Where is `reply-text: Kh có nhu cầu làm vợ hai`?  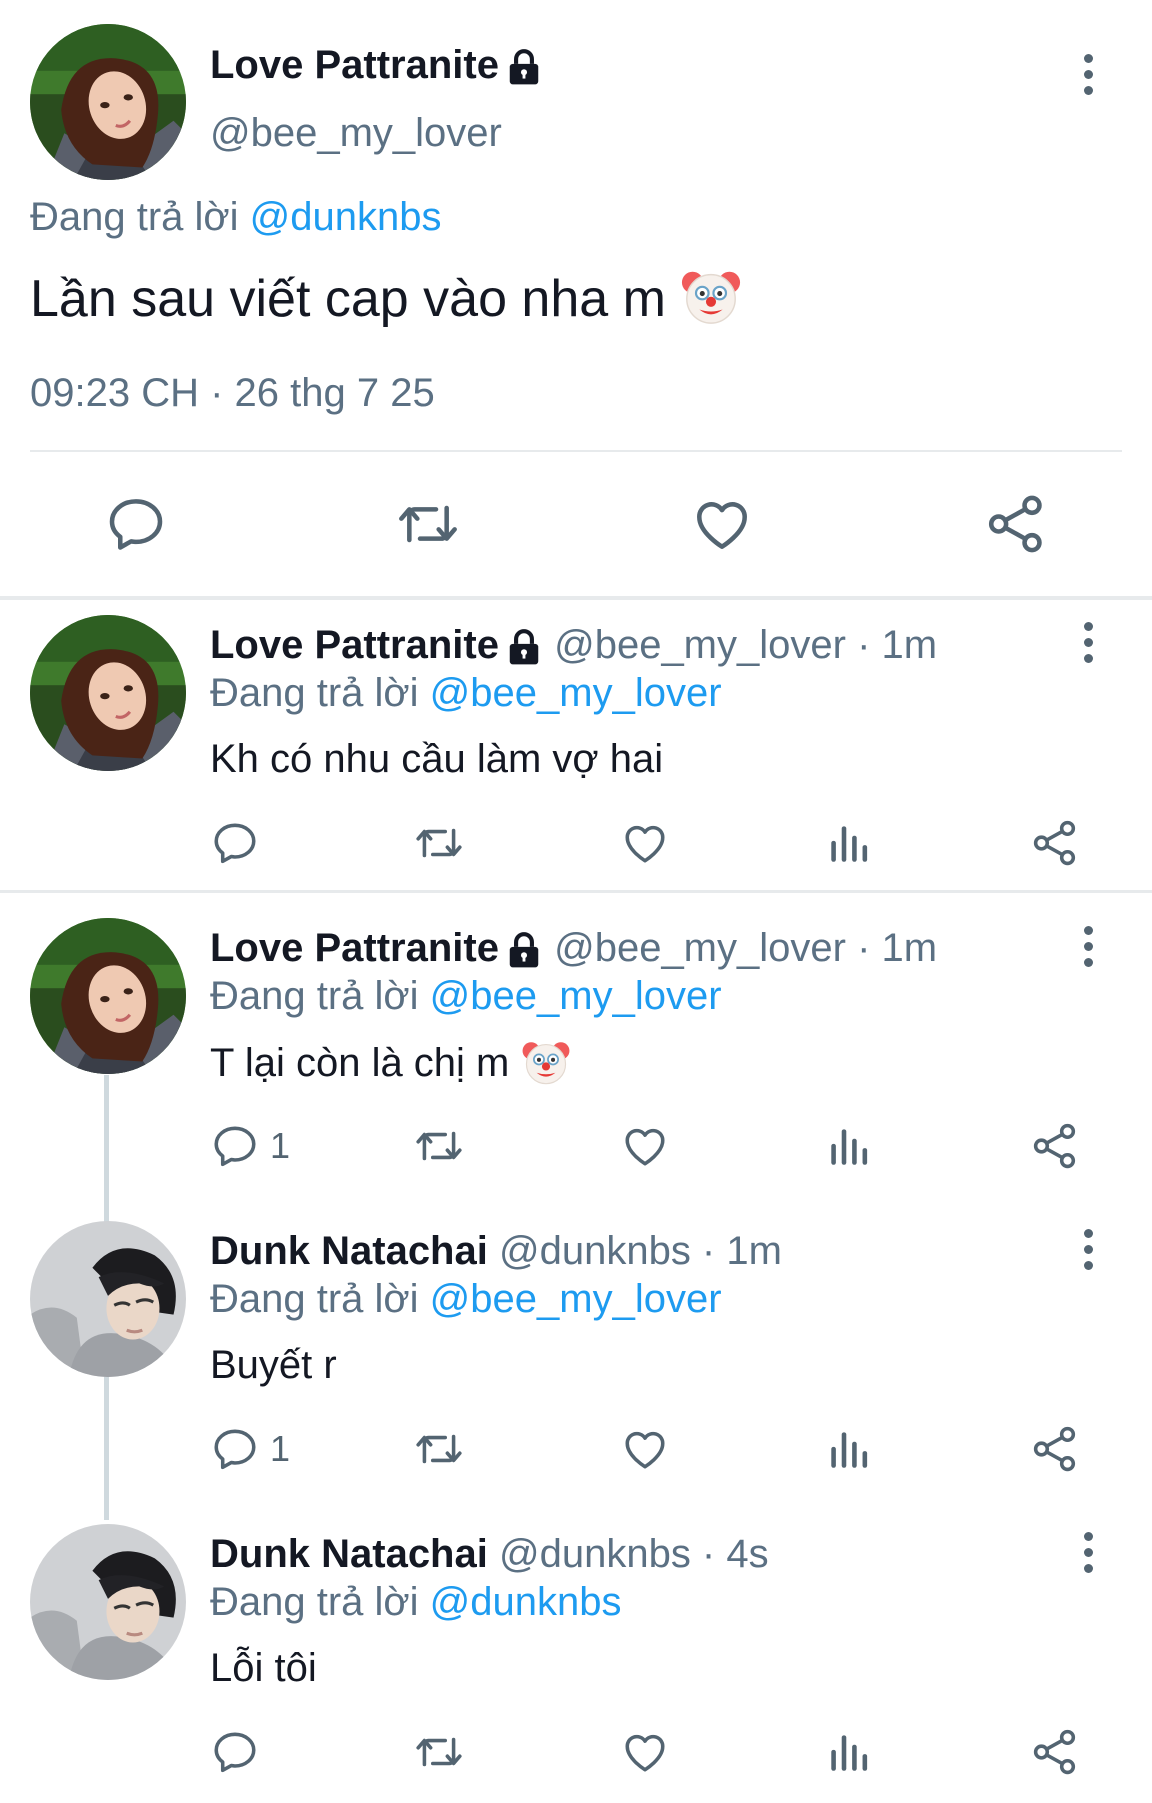 reply-text: Kh có nhu cầu làm vợ hai is located at coordinates (437, 759).